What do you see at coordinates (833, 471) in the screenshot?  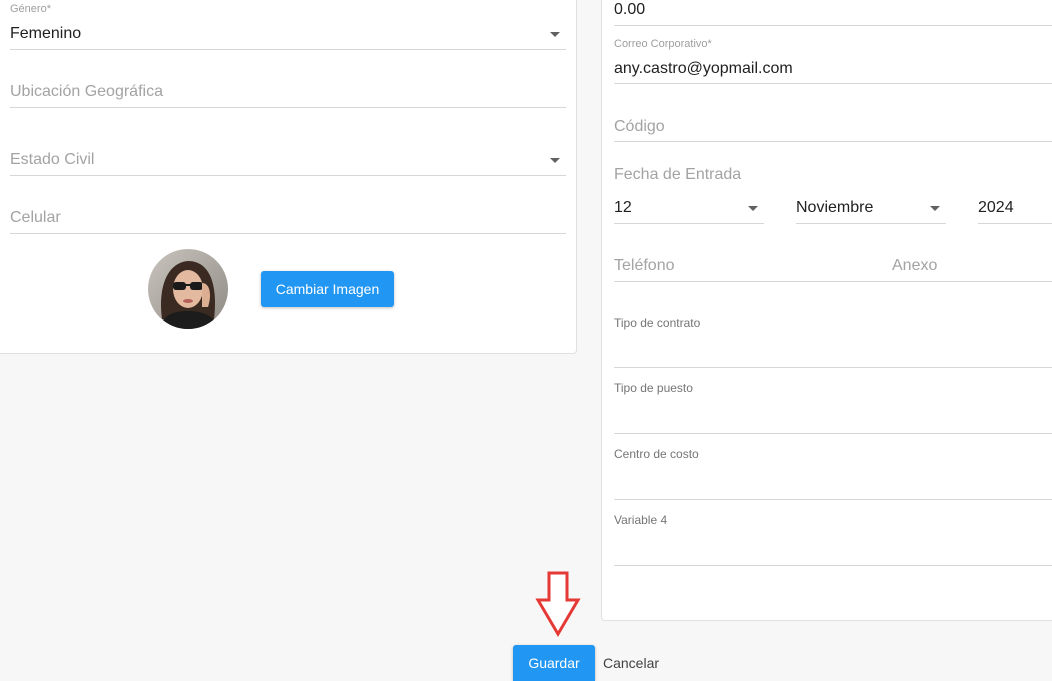 I see `centro-costo-input: Centro de costo` at bounding box center [833, 471].